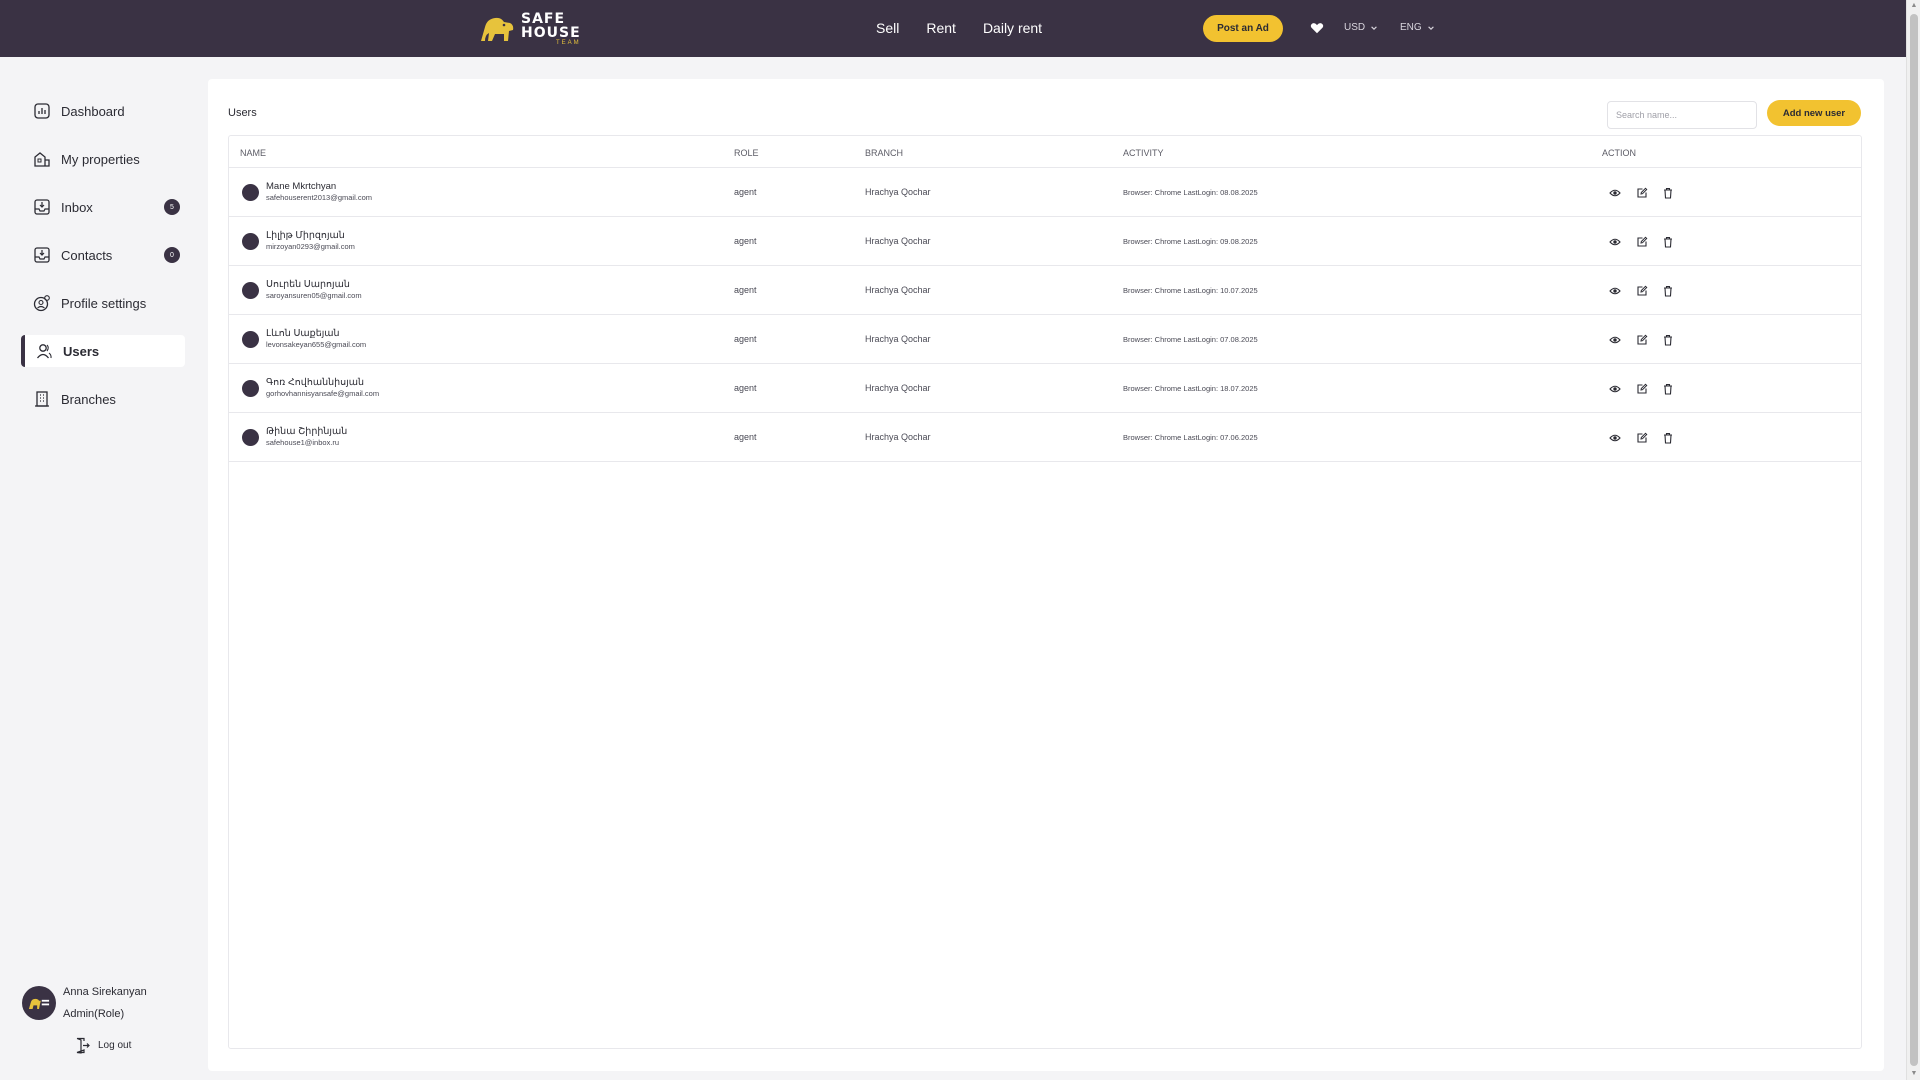 The image size is (1920, 1080). Describe the element at coordinates (1914, 6) in the screenshot. I see `scroll-up-arrow-icon: ▲` at that location.